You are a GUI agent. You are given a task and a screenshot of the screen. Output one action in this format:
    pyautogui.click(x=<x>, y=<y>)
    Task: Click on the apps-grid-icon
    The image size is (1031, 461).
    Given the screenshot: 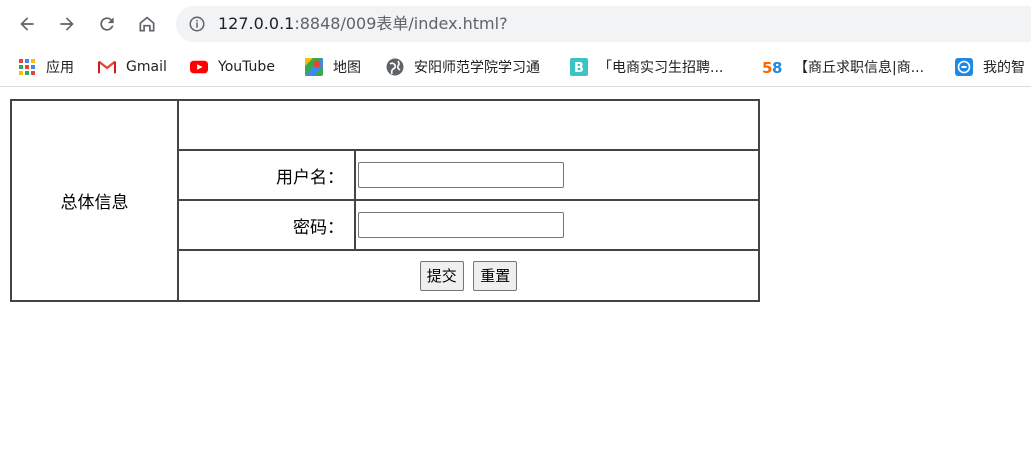 What is the action you would take?
    pyautogui.click(x=27, y=67)
    